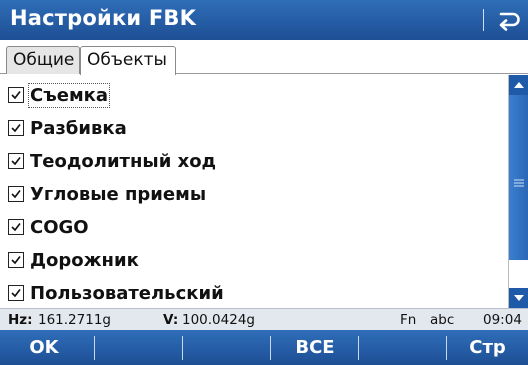 The height and width of the screenshot is (365, 528). What do you see at coordinates (123, 161) in the screenshot?
I see `list-item-label: Теодолитный ход` at bounding box center [123, 161].